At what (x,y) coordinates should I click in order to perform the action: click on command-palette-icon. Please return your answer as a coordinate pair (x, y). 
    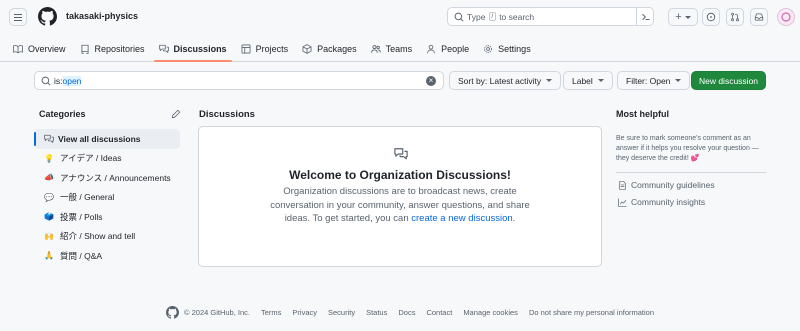
    Looking at the image, I should click on (645, 16).